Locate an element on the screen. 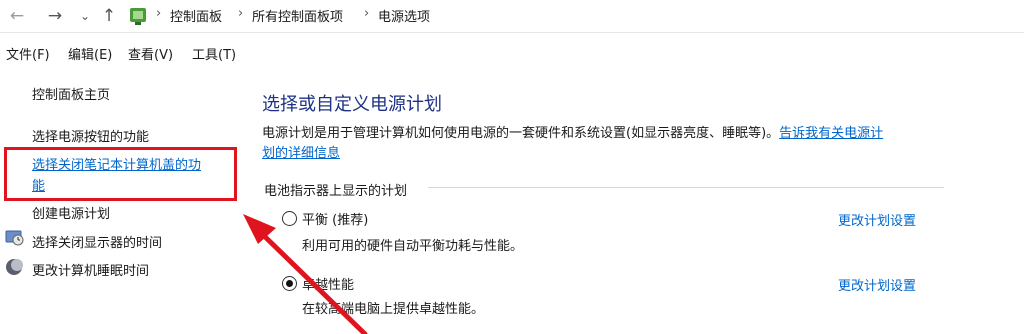 The height and width of the screenshot is (334, 1024). learn-more-link-continued: 划的详细信息 is located at coordinates (301, 153).